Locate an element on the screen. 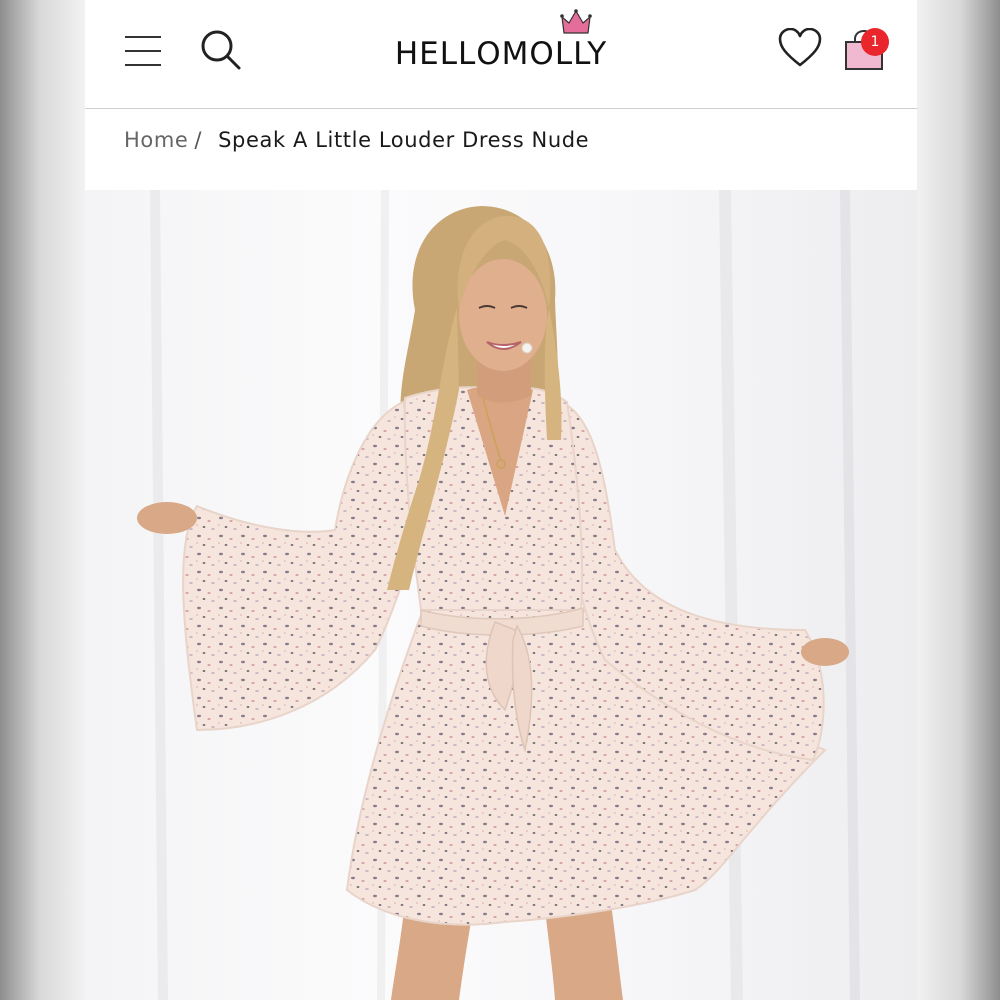 The image size is (1000, 1000). breadcrumb-home-link: Home is located at coordinates (156, 140).